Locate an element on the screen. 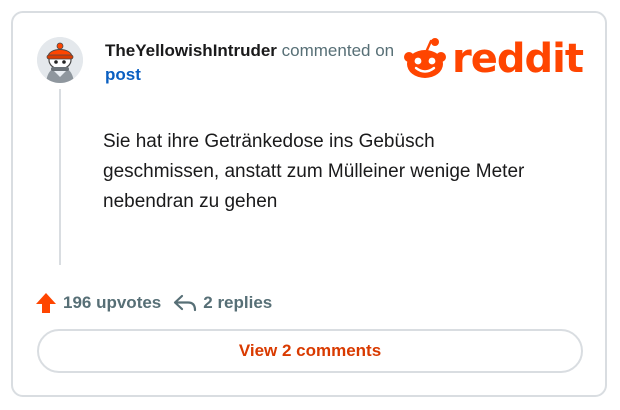 The height and width of the screenshot is (410, 620). reddit-snoo-icon is located at coordinates (425, 58).